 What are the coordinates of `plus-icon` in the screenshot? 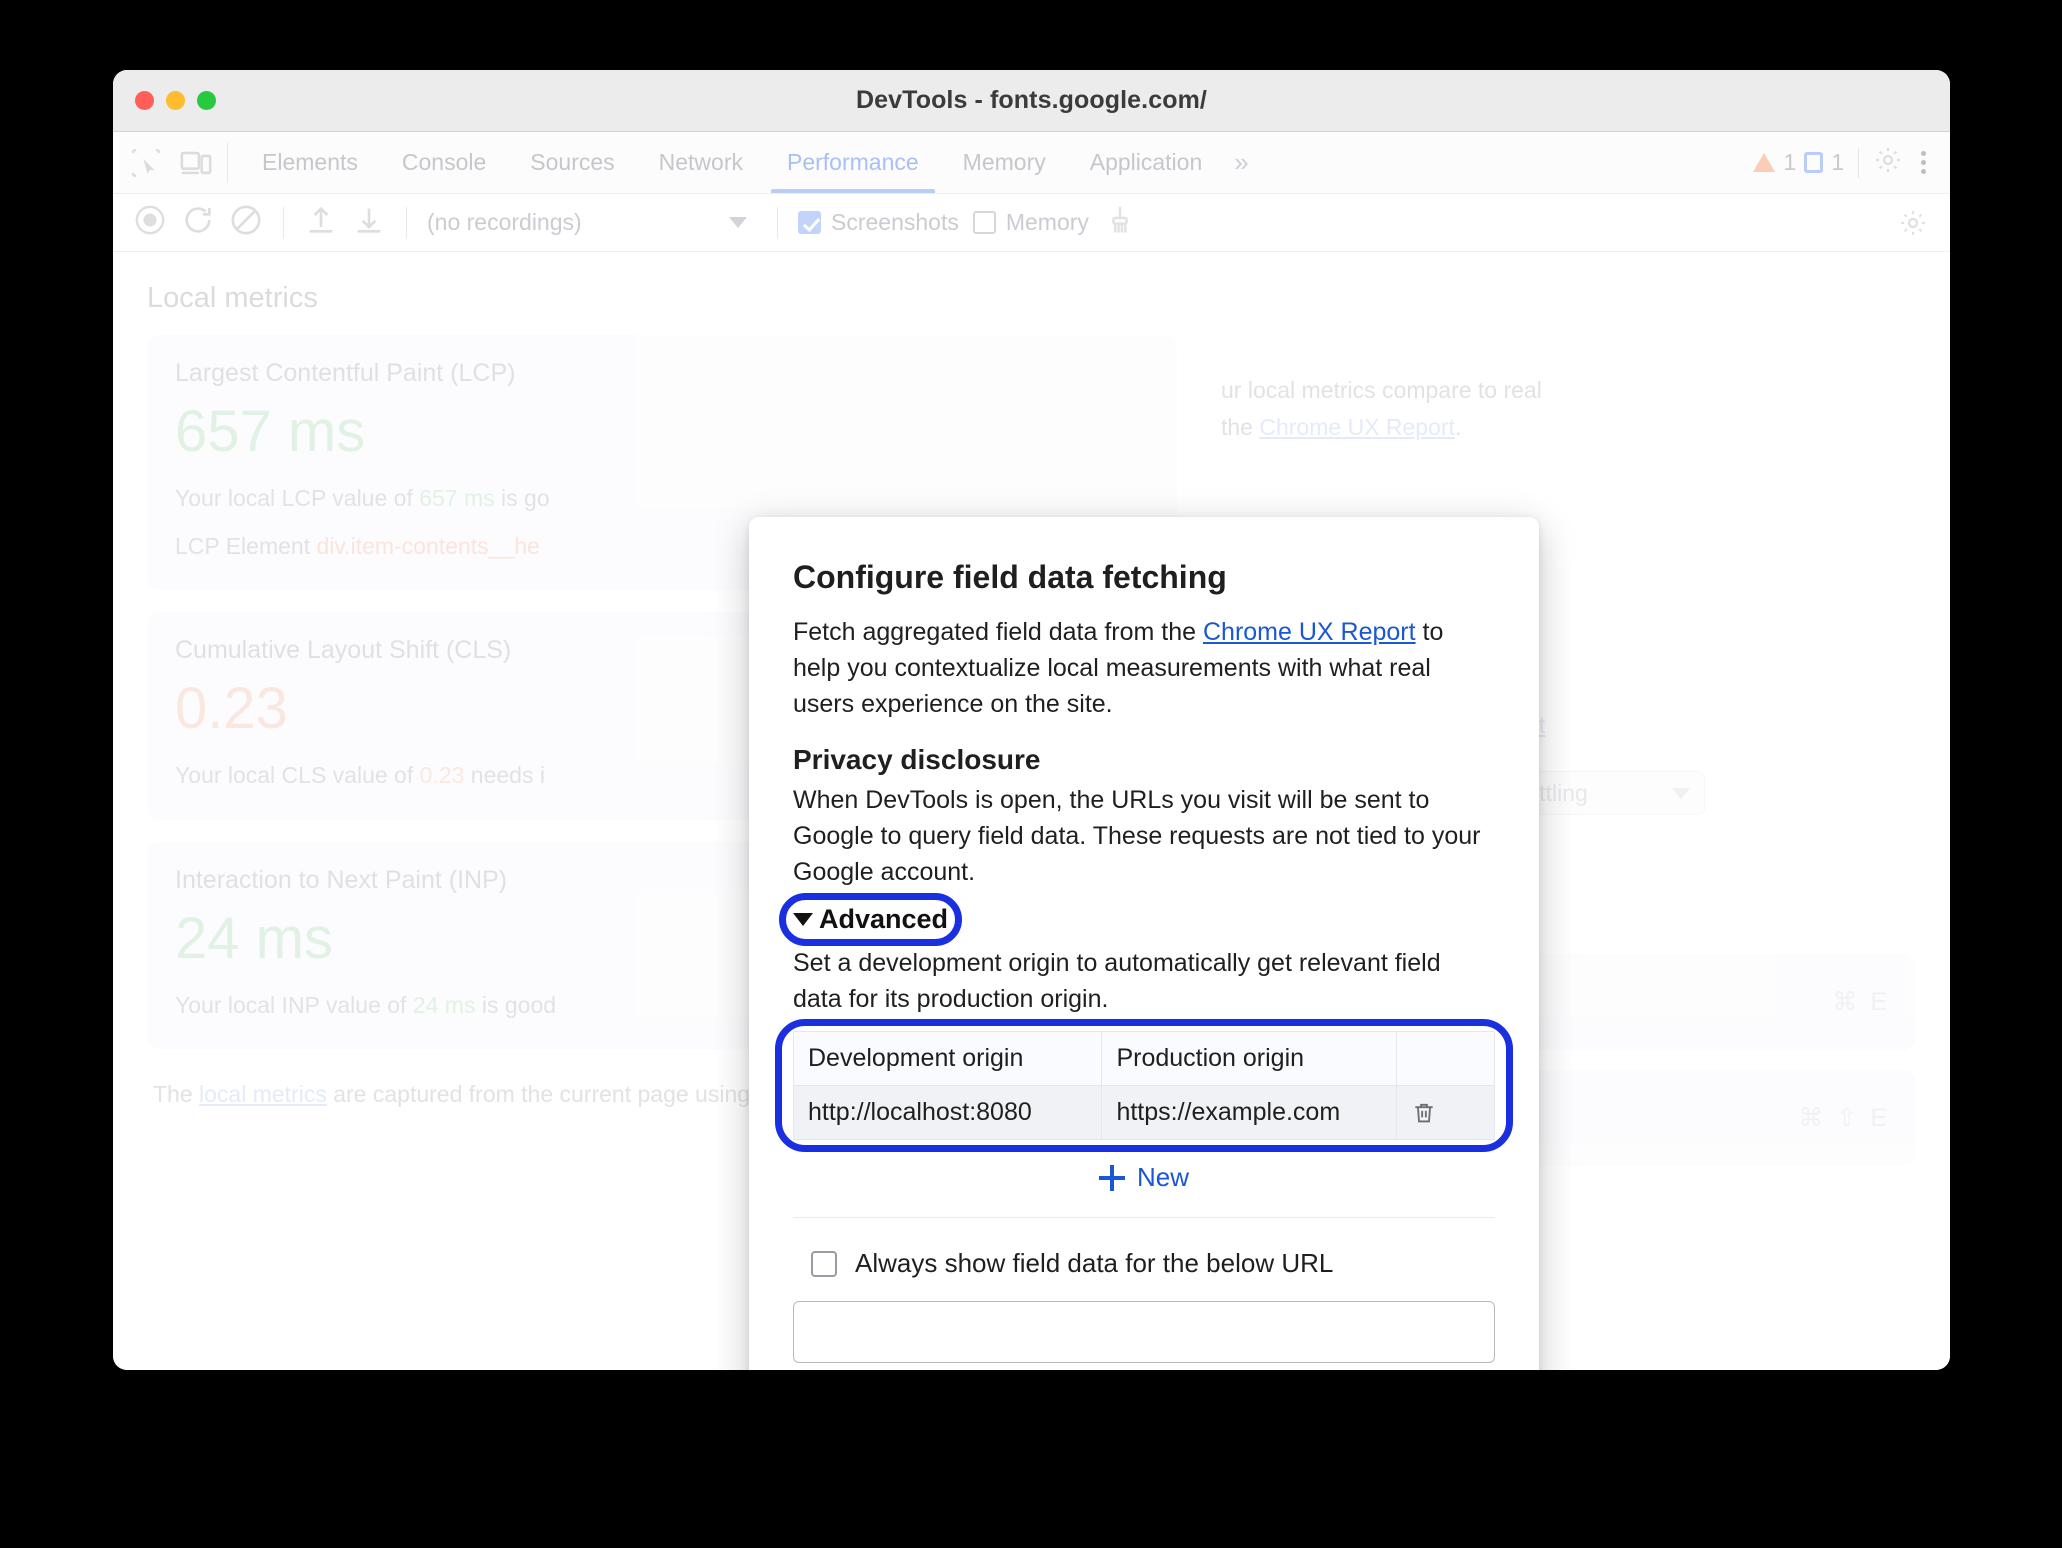 It's located at (1111, 1177).